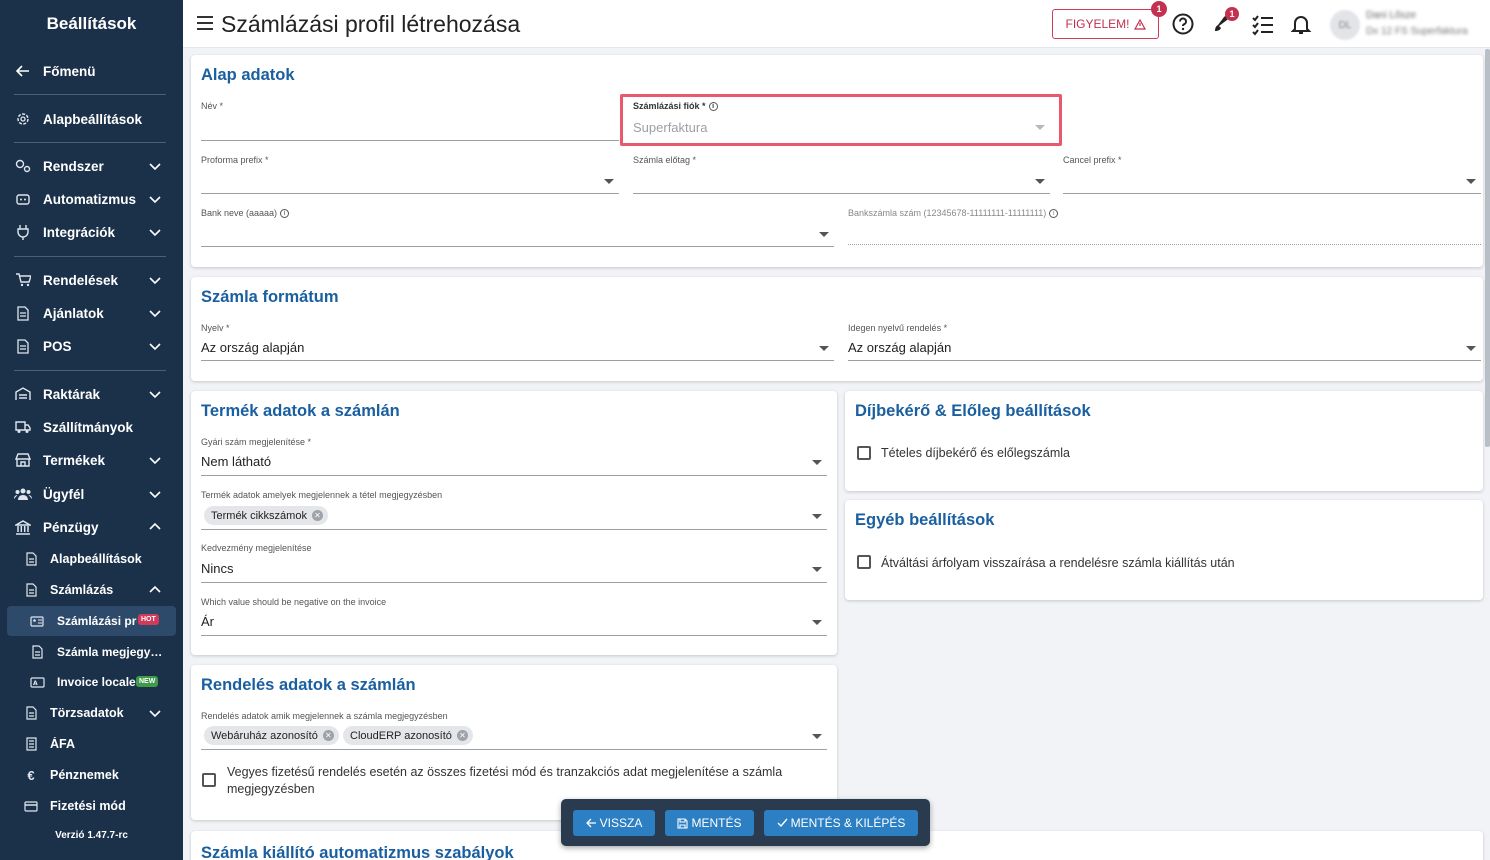  What do you see at coordinates (837, 329) in the screenshot?
I see `card-invoice-format` at bounding box center [837, 329].